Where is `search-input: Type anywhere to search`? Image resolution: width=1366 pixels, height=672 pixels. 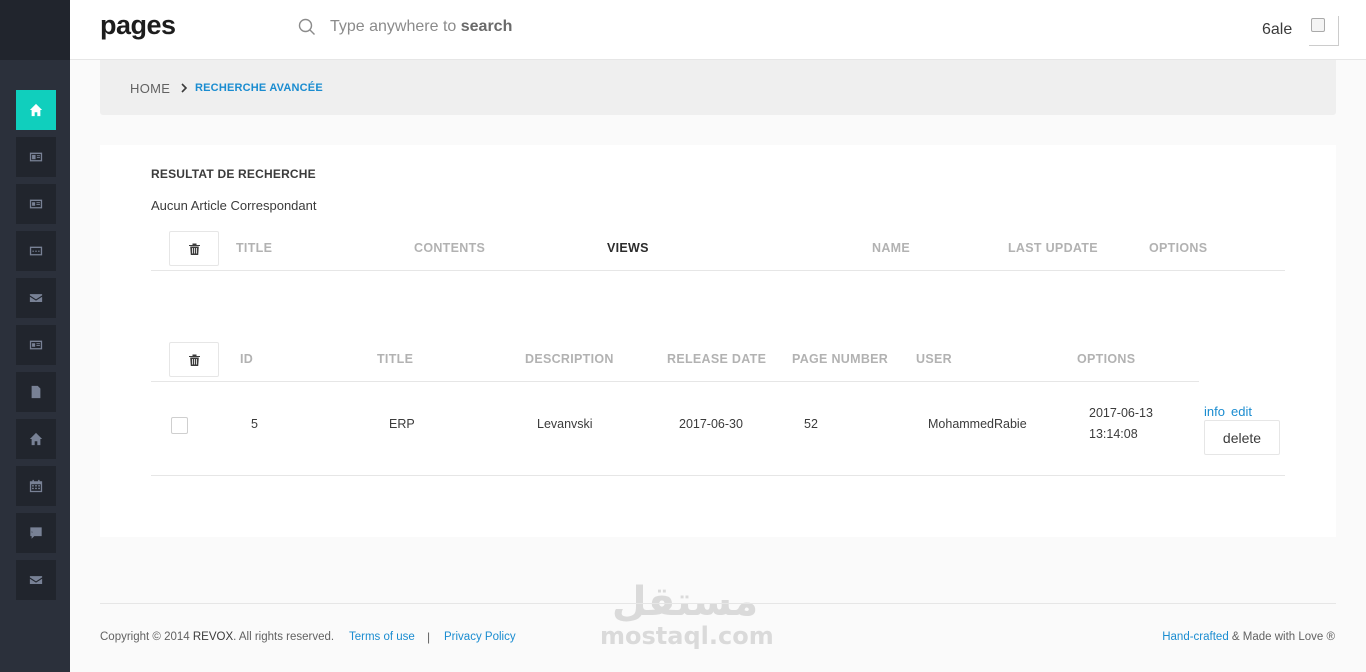
search-input: Type anywhere to search is located at coordinates (421, 27).